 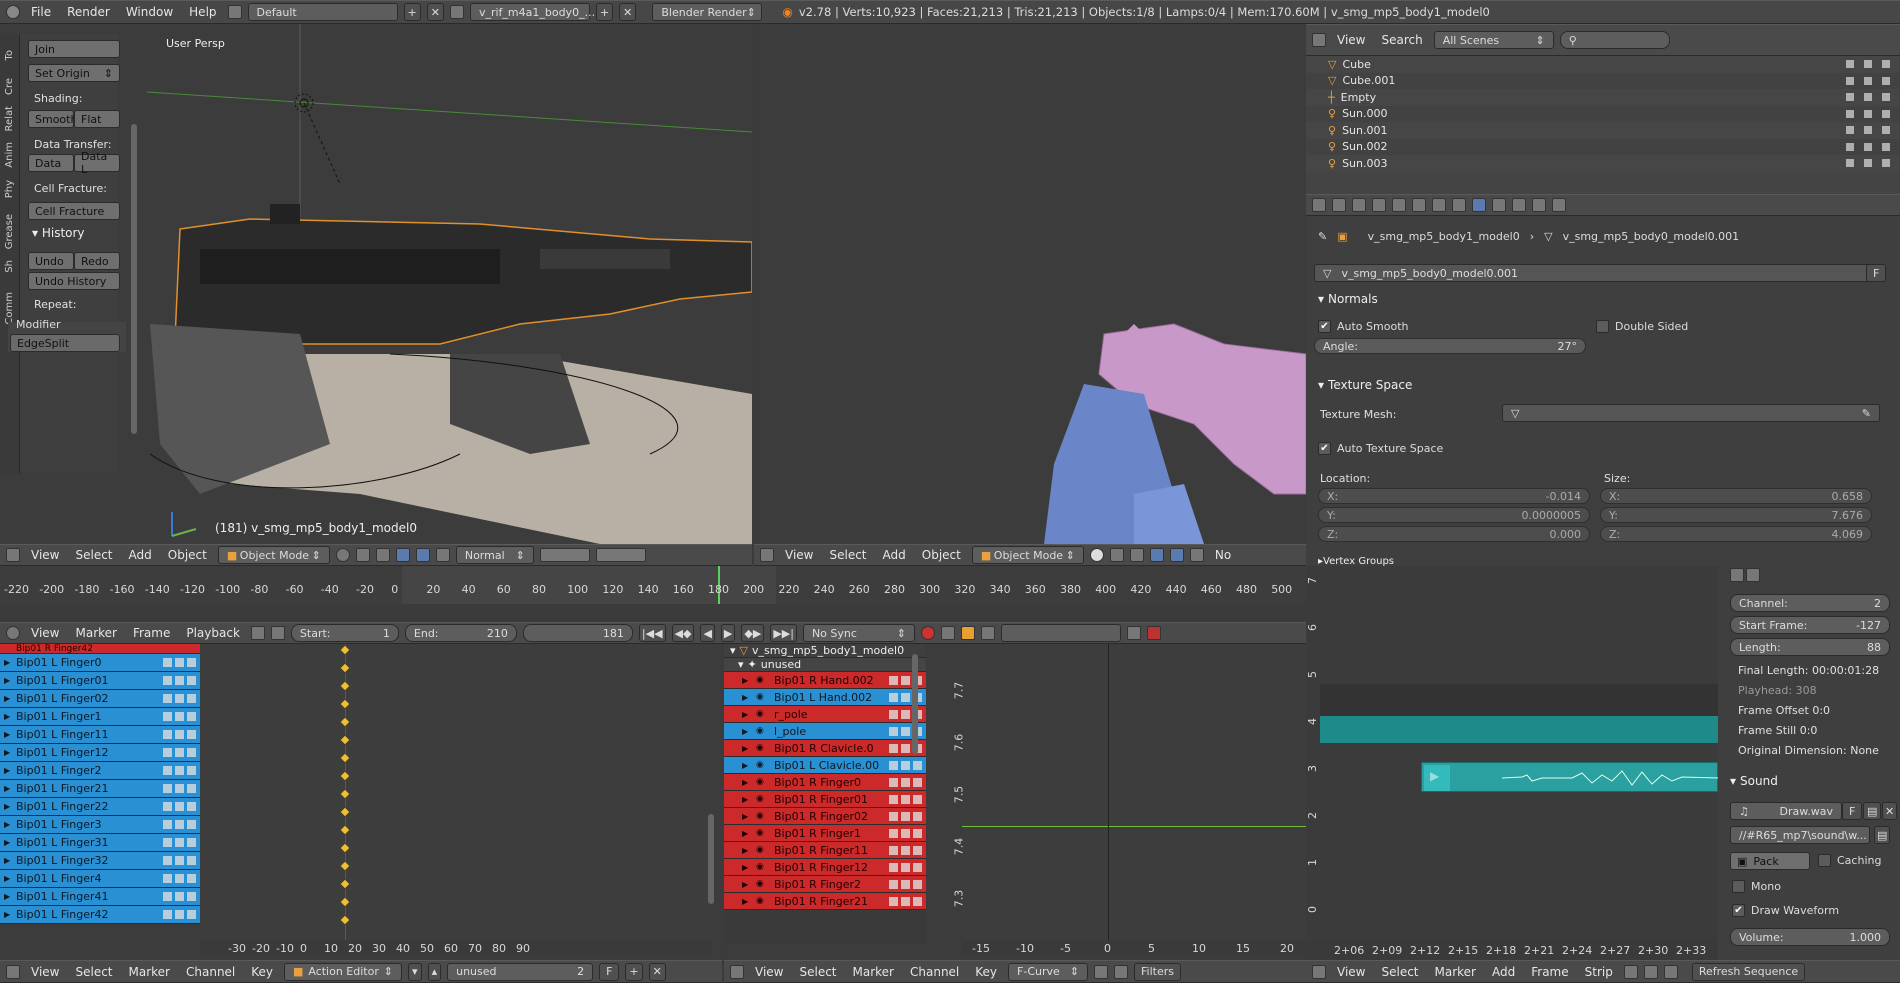 I want to click on normals-panel-header: ▾ Normals, so click(x=1348, y=299).